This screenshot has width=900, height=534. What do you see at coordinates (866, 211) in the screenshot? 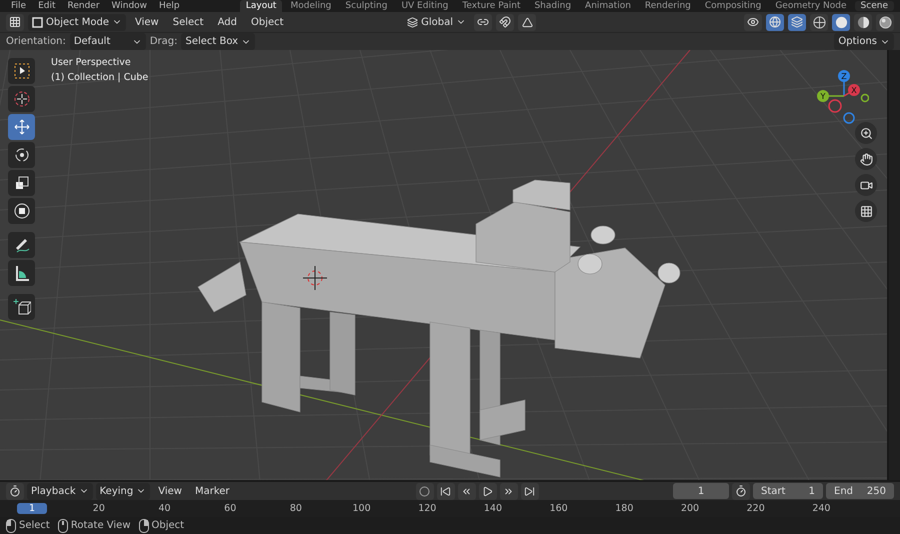
I see `perspective-button` at bounding box center [866, 211].